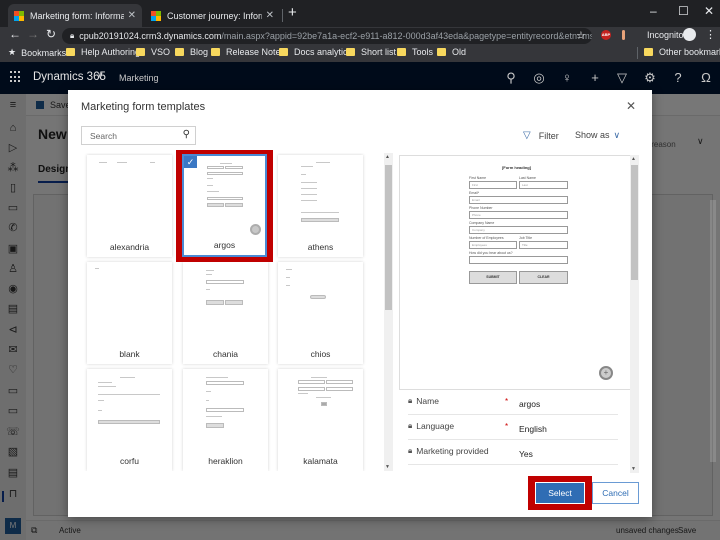  I want to click on template-card-chania: chania, so click(225, 313).